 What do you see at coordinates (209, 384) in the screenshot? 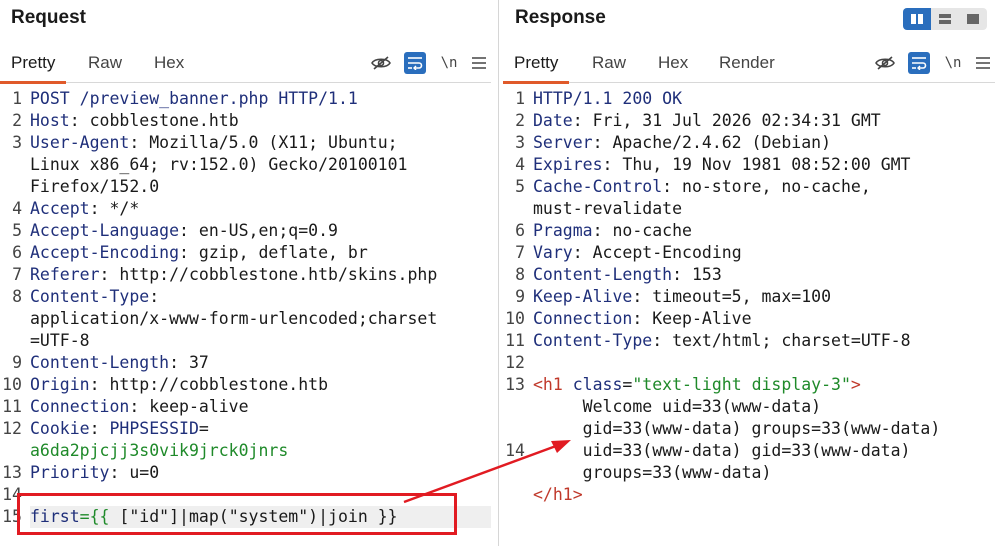
I see `code-token: : http://cobblestone.htb` at bounding box center [209, 384].